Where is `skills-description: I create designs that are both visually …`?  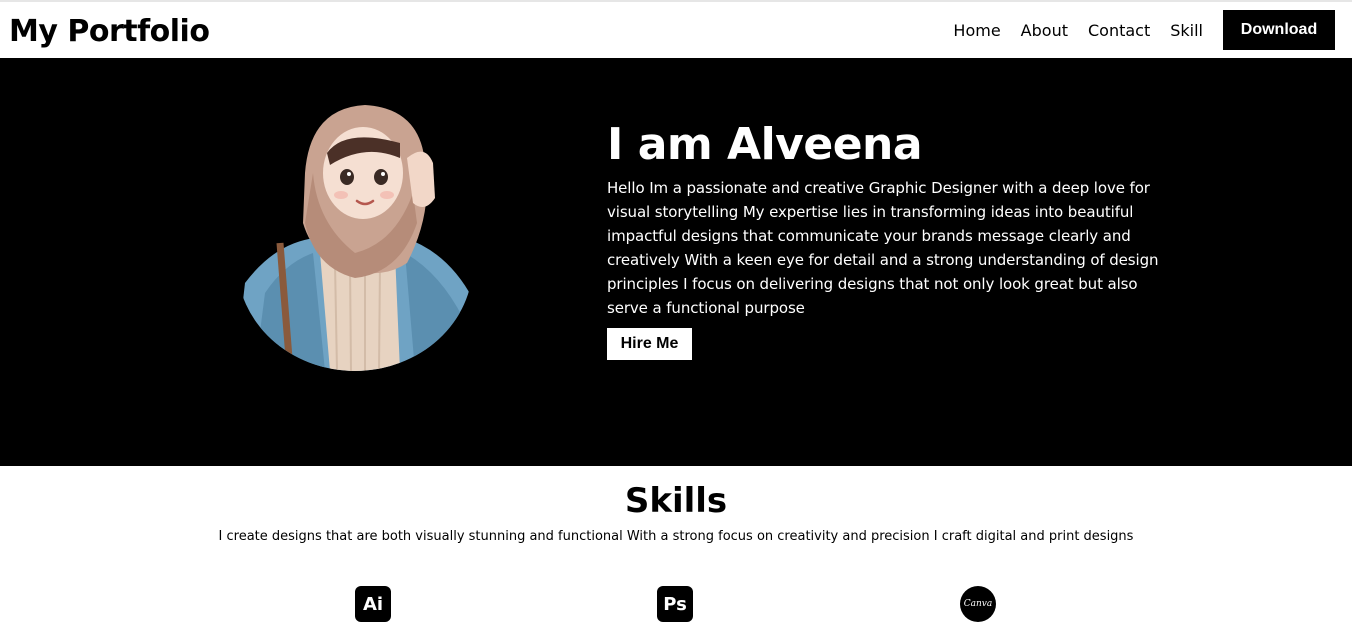
skills-description: I create designs that are both visually … is located at coordinates (676, 536).